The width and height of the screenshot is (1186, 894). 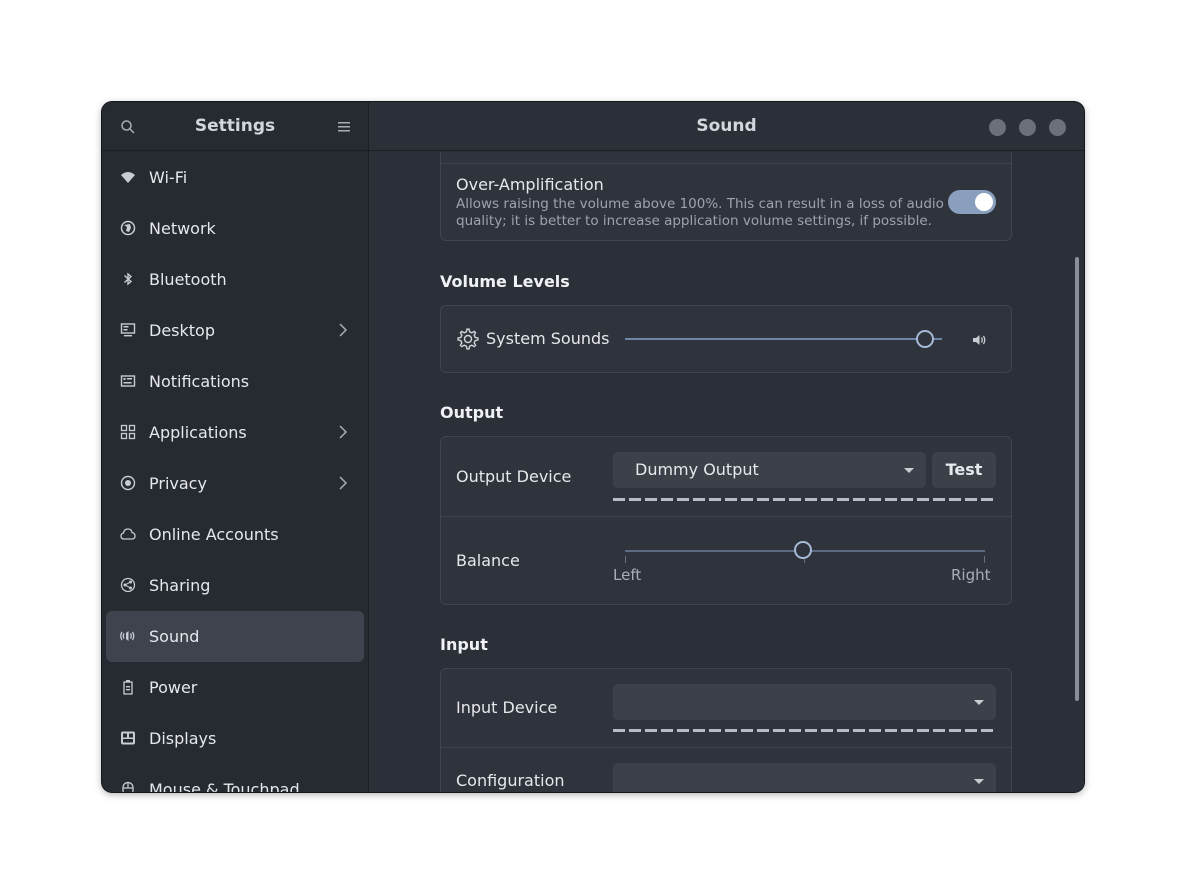 I want to click on bluetooth-icon, so click(x=128, y=279).